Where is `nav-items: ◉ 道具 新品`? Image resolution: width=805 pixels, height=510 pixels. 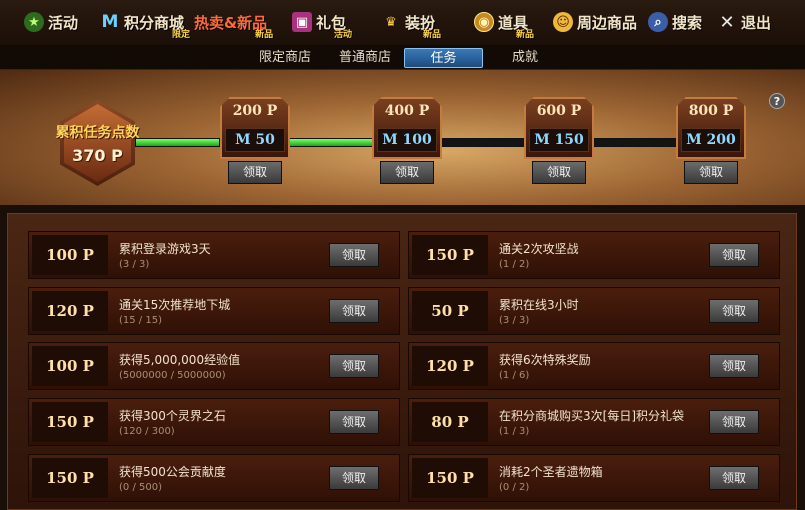 nav-items: ◉ 道具 新品 is located at coordinates (504, 24).